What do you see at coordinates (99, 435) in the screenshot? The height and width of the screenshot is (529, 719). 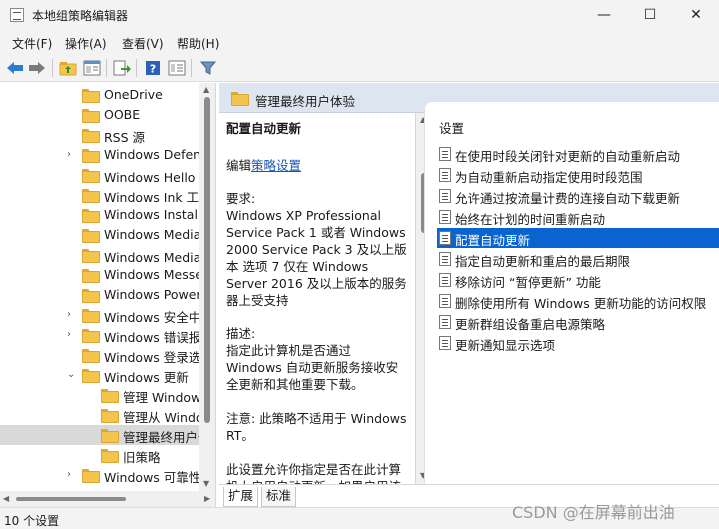 I see `tree-item: 管理最终用户体验` at bounding box center [99, 435].